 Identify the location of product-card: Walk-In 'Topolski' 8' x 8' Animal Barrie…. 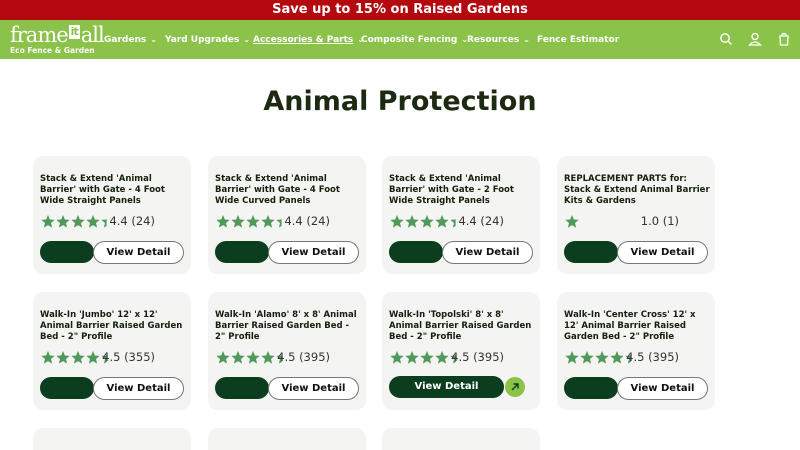
(461, 351).